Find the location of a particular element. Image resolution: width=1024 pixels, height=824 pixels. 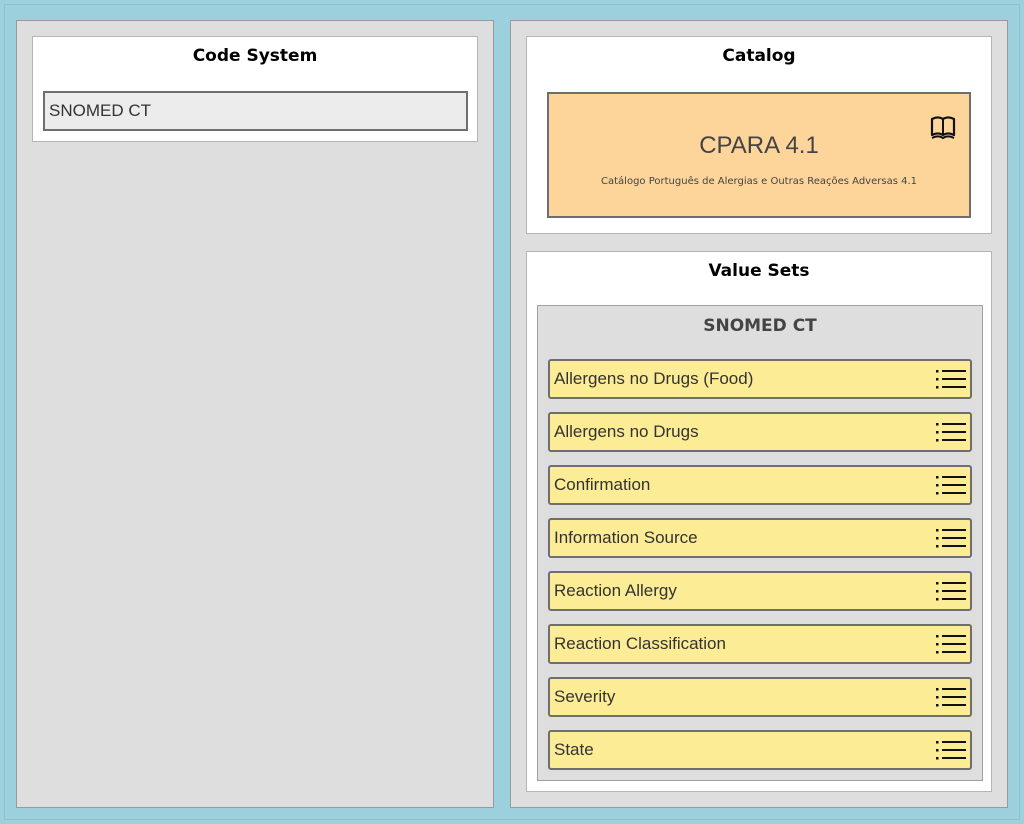

value-set-item-label: Allergens no Drugs (Food) is located at coordinates (654, 378).